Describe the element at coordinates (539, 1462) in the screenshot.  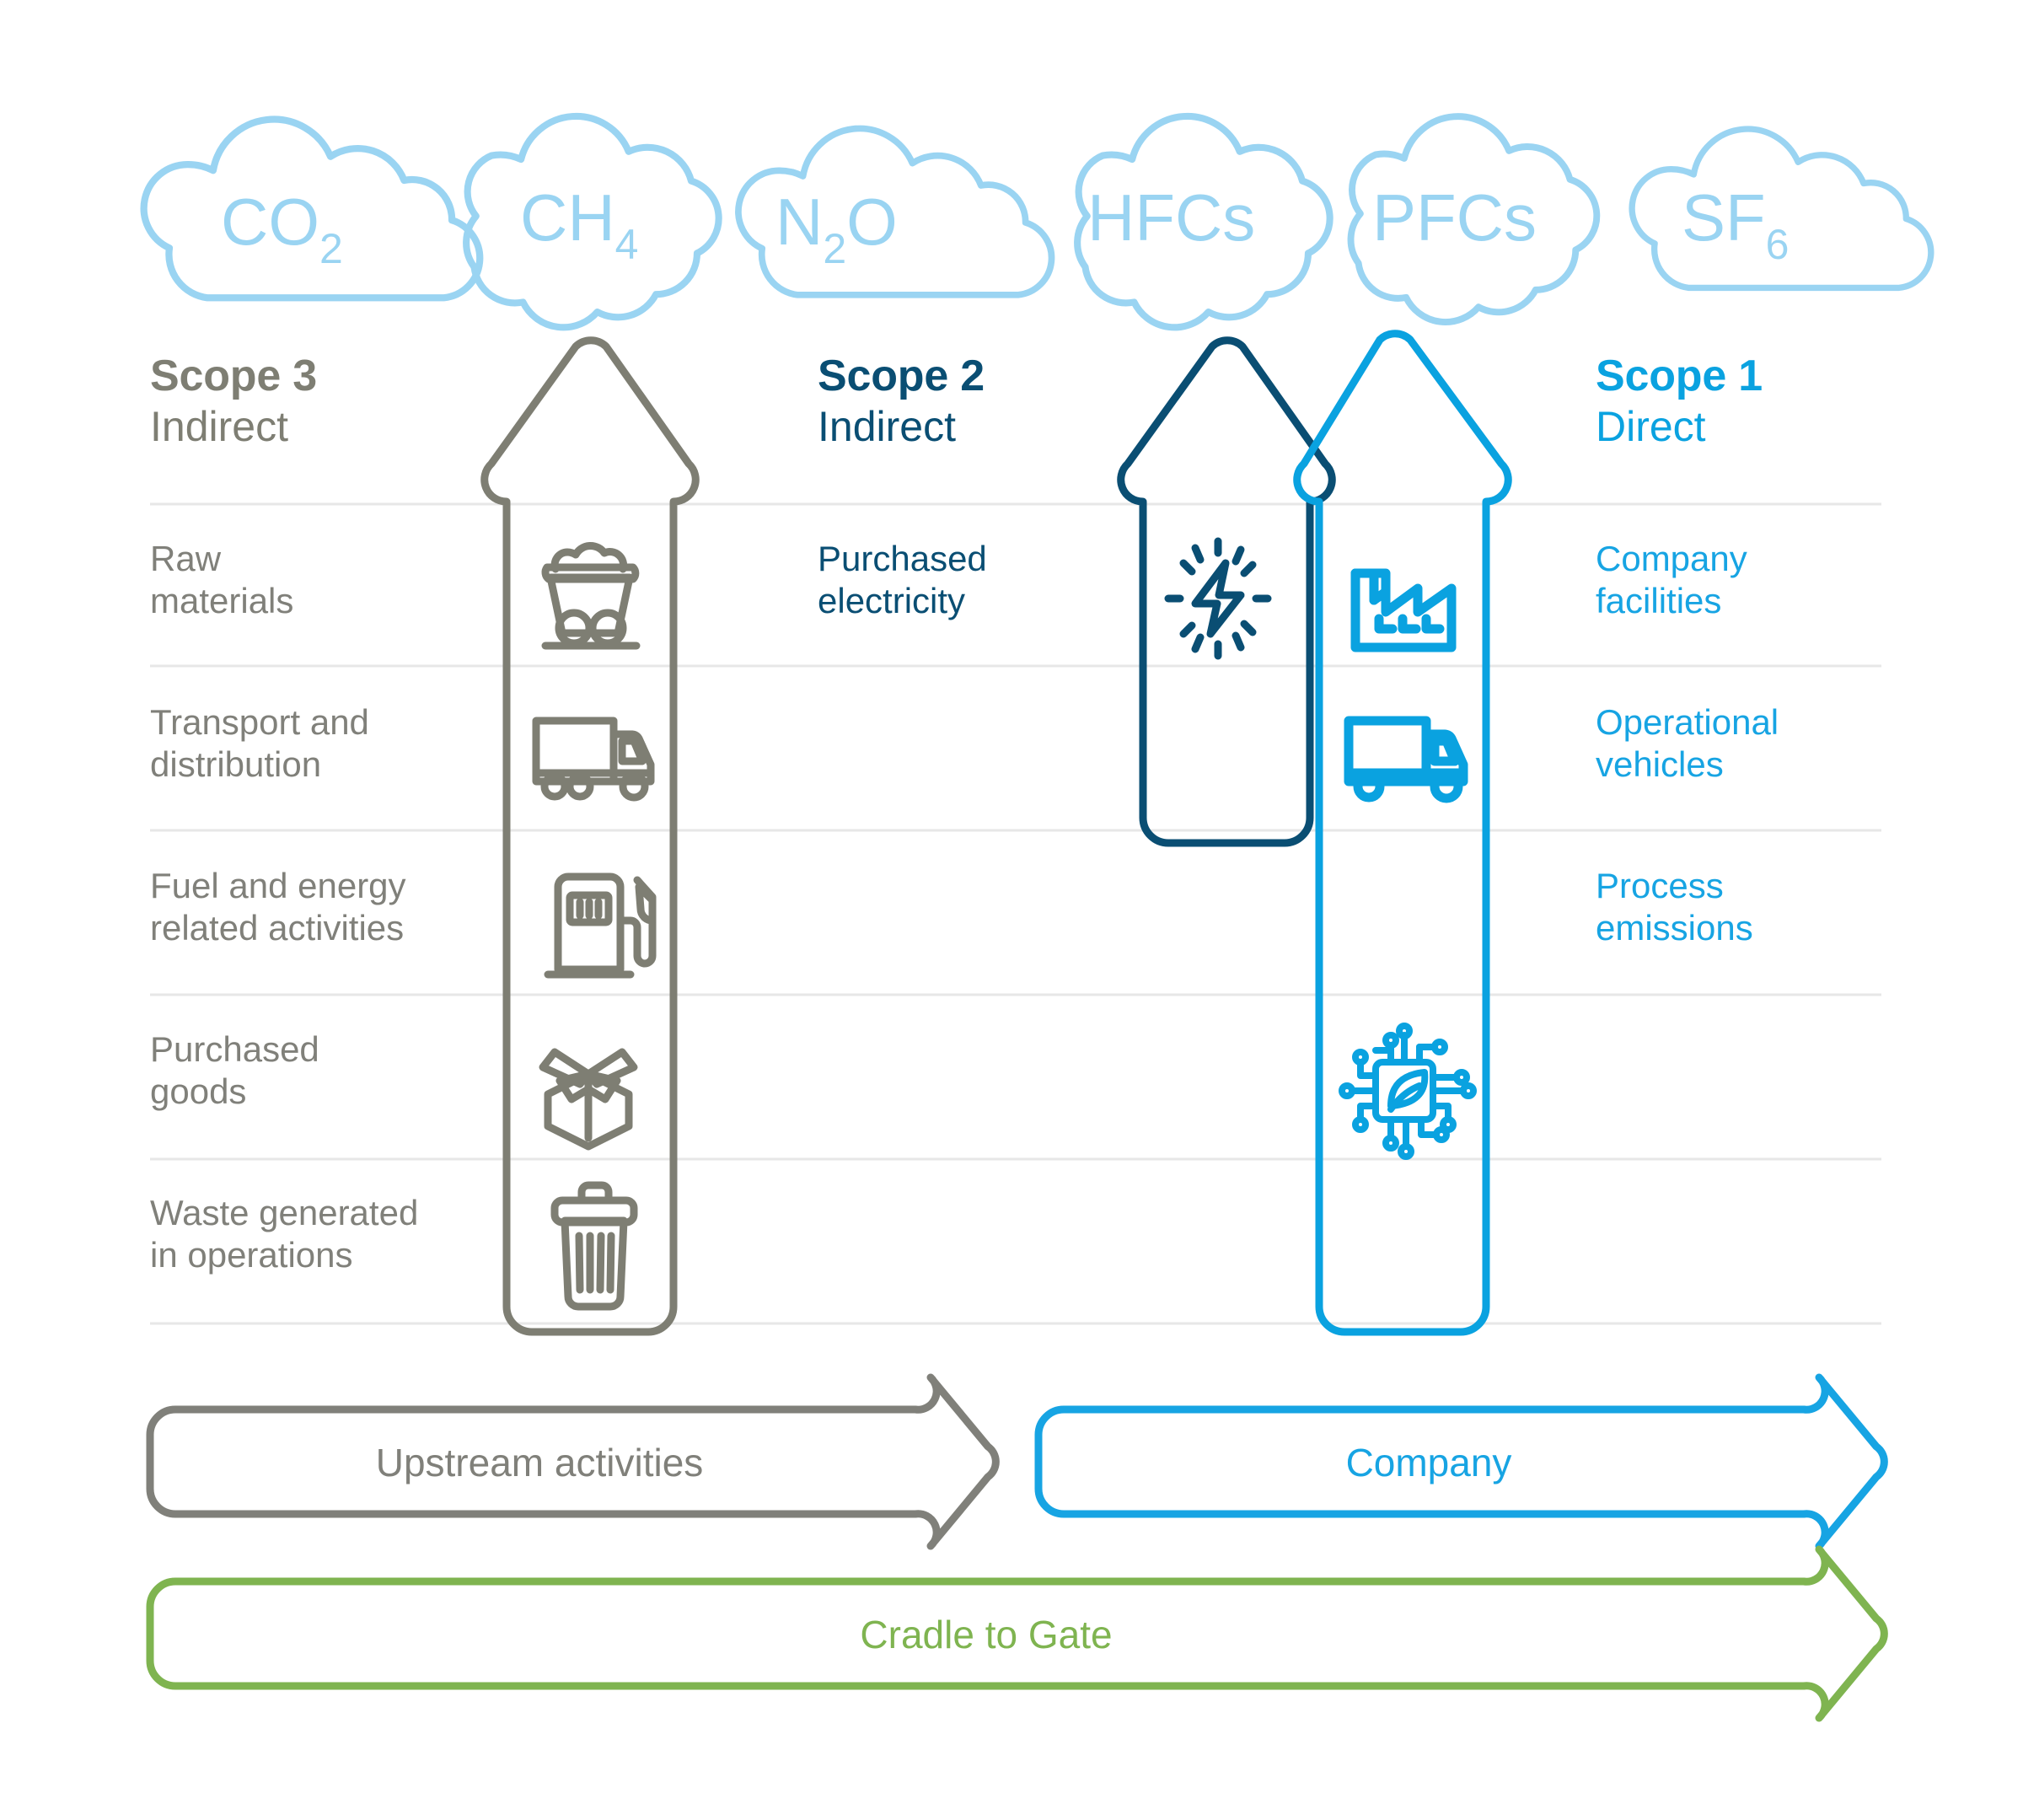
I see `upstream-activities-label: Upstream activities` at that location.